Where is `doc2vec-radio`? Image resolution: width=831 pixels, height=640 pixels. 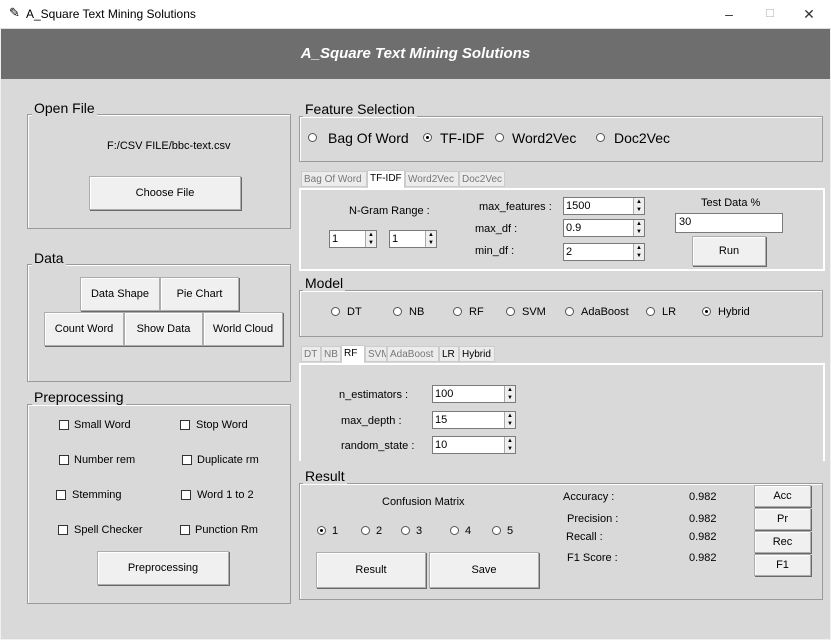
doc2vec-radio is located at coordinates (600, 137).